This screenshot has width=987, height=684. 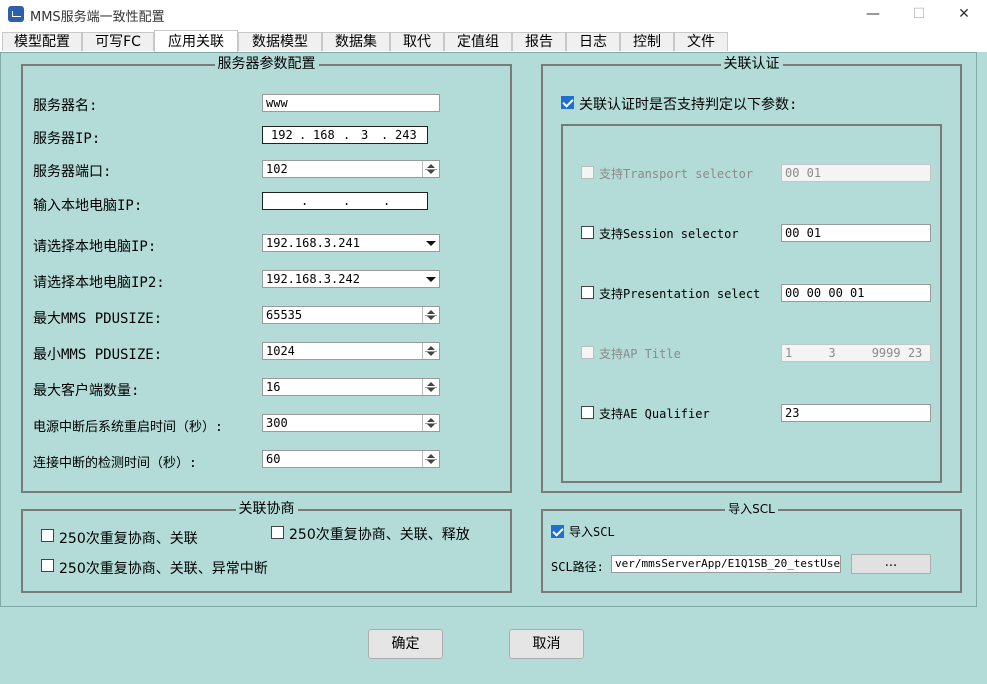 What do you see at coordinates (546, 644) in the screenshot?
I see `cancel-button: 取消` at bounding box center [546, 644].